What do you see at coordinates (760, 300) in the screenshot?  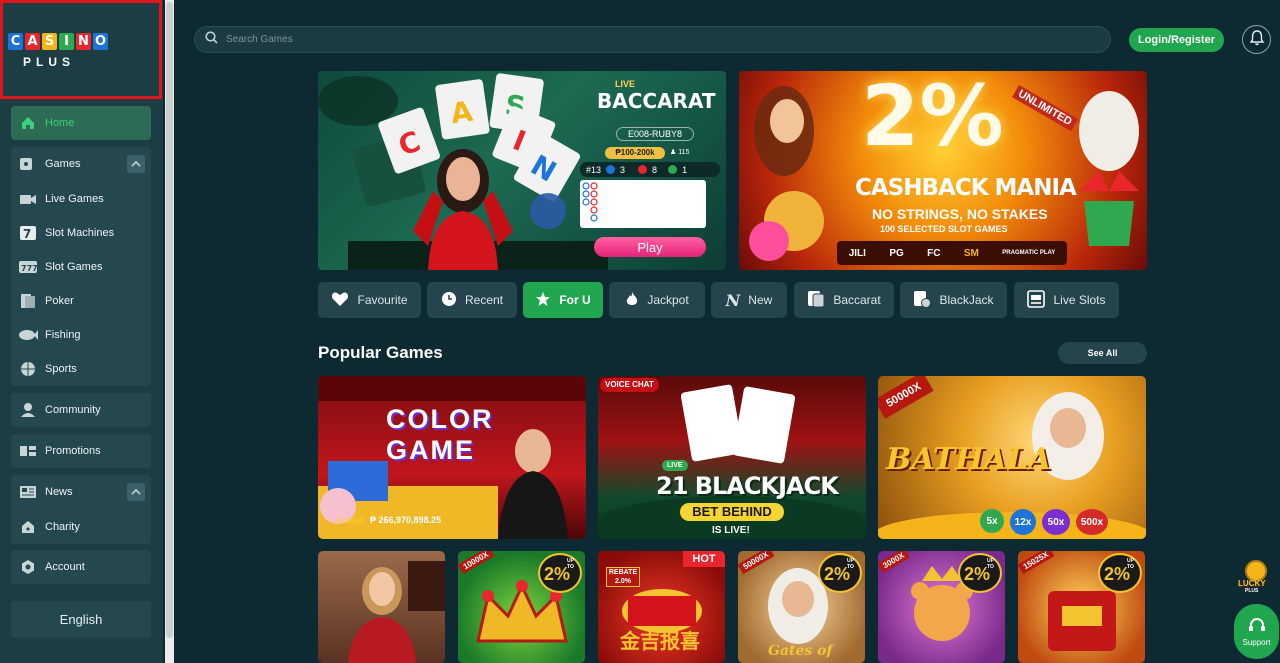 I see `tab-label: New` at bounding box center [760, 300].